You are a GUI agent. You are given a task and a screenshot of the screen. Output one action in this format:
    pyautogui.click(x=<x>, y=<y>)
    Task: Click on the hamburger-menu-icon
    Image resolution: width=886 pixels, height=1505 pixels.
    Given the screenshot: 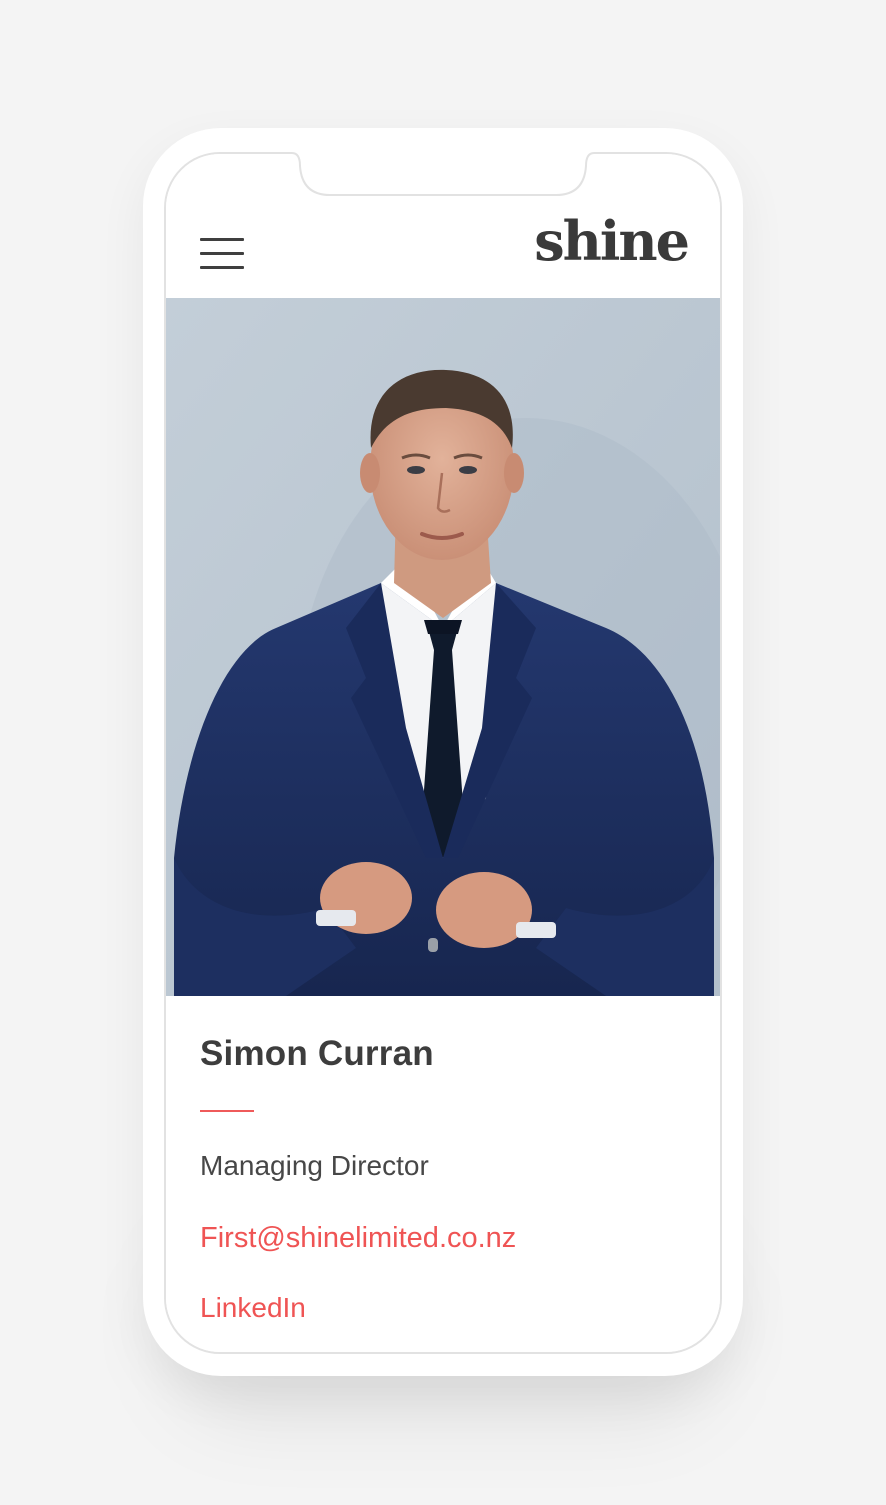 What is the action you would take?
    pyautogui.click(x=223, y=255)
    